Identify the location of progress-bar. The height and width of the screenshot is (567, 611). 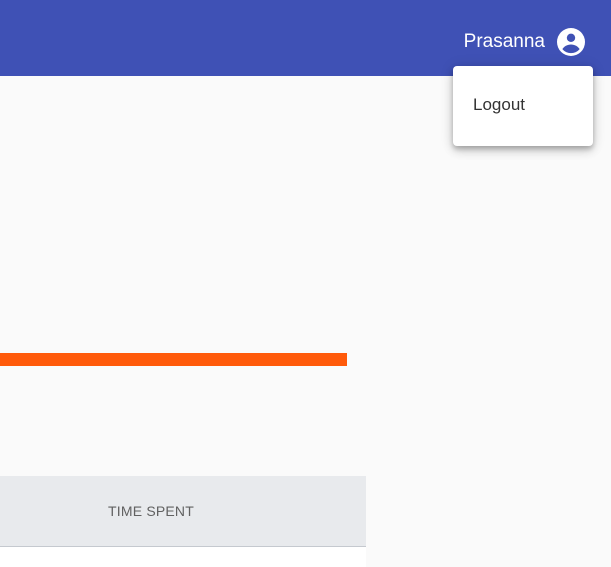
(173, 359).